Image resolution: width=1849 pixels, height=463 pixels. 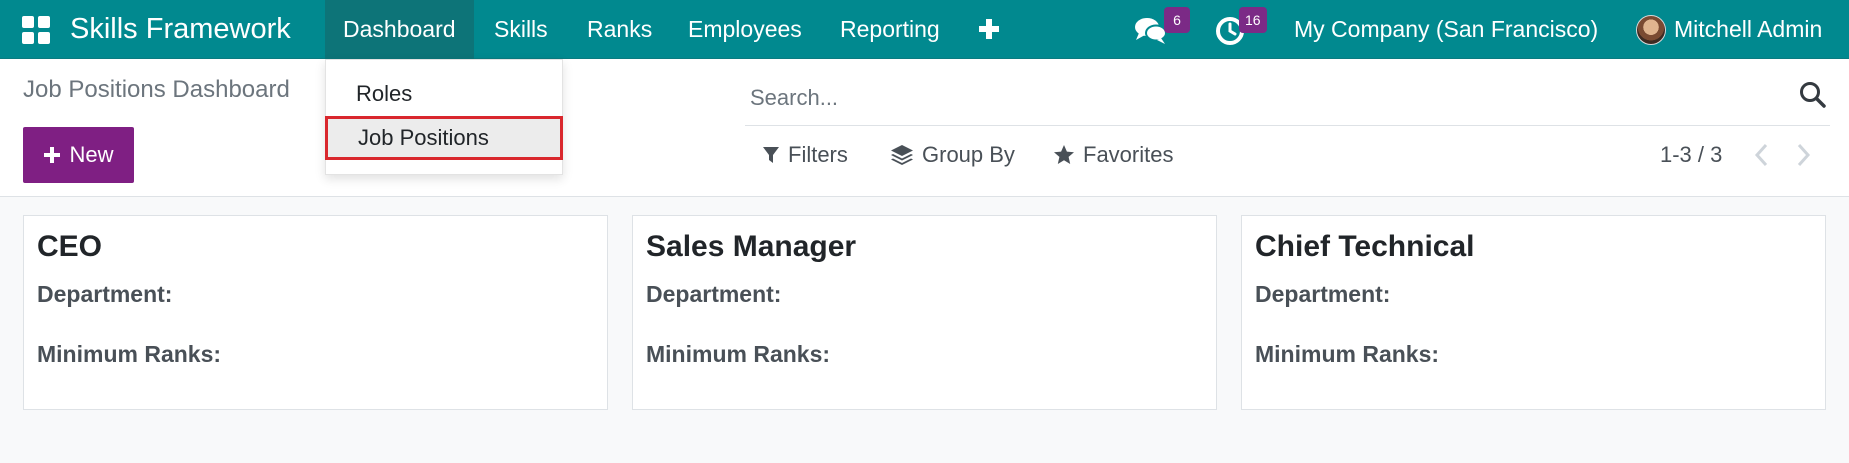 What do you see at coordinates (1691, 155) in the screenshot?
I see `pager-value: 1-3 / 3` at bounding box center [1691, 155].